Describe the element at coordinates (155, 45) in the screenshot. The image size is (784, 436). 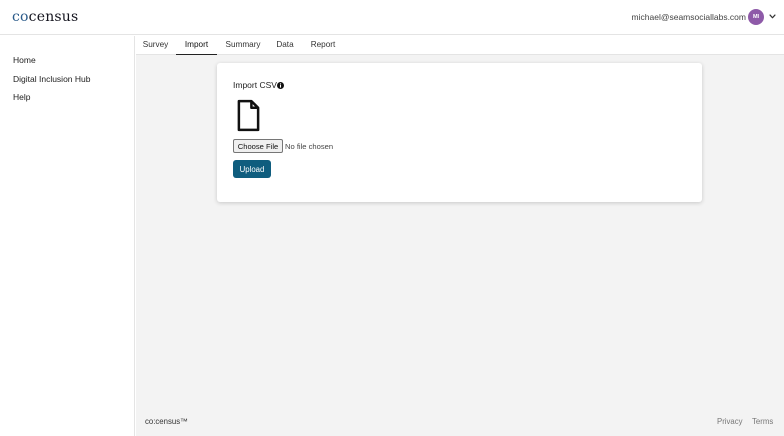
I see `tab-survey: Survey` at that location.